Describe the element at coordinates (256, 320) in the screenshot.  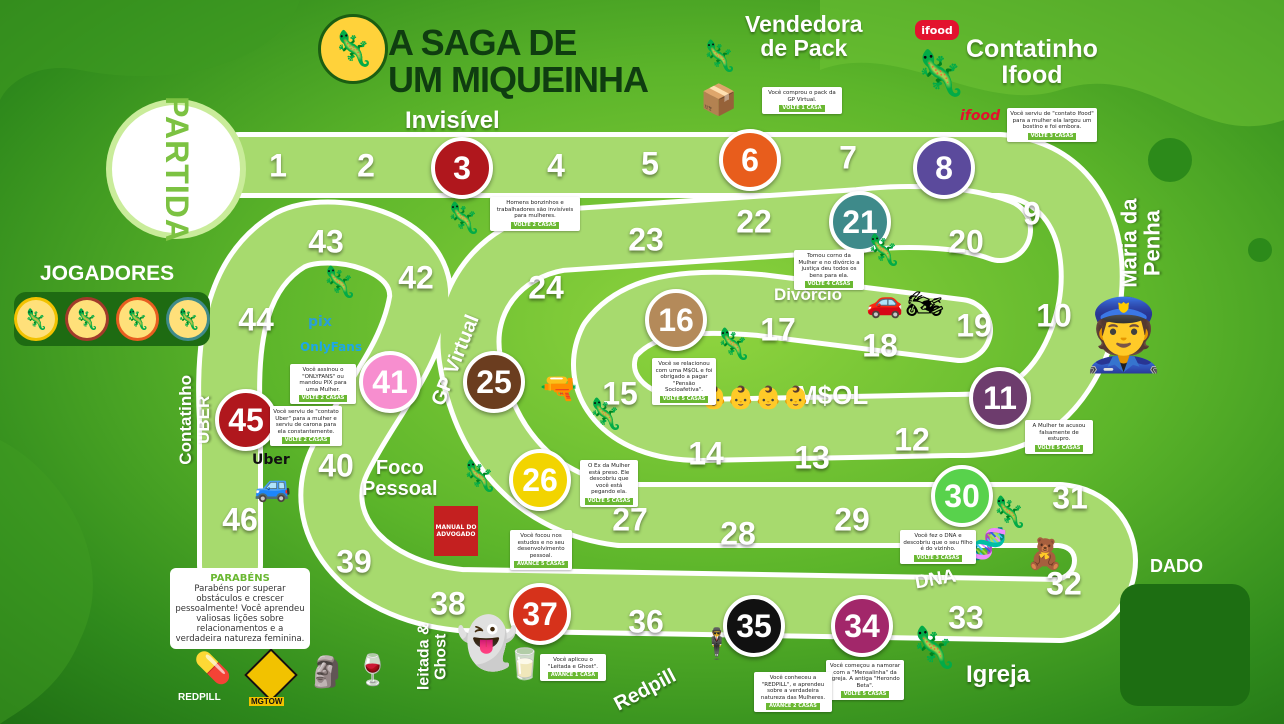
I see `space-44: 44` at that location.